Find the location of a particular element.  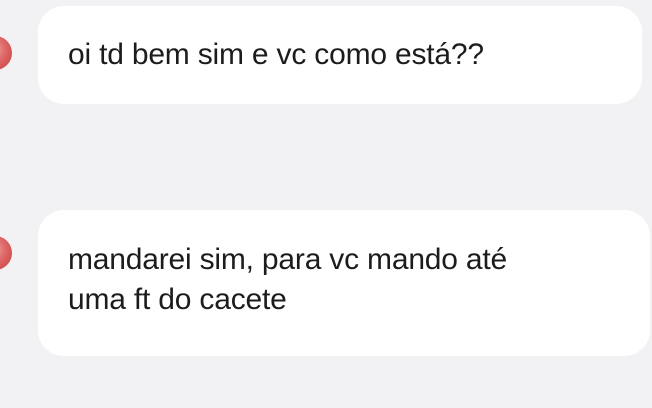

message-text-line: uma ft do cacete is located at coordinates (177, 299).